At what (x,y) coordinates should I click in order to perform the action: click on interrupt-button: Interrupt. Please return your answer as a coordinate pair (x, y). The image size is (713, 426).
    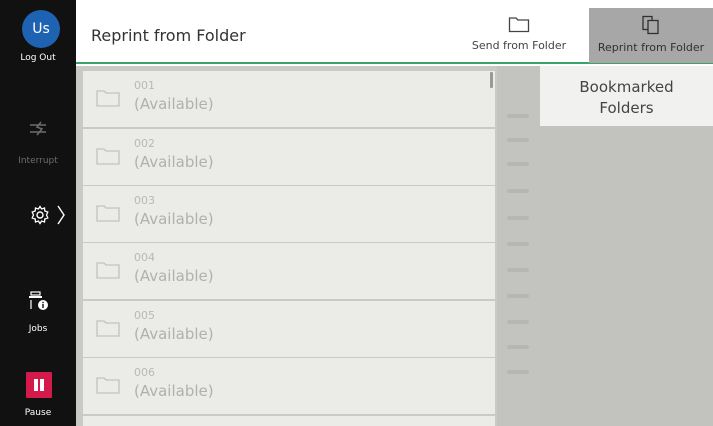
    Looking at the image, I should click on (38, 161).